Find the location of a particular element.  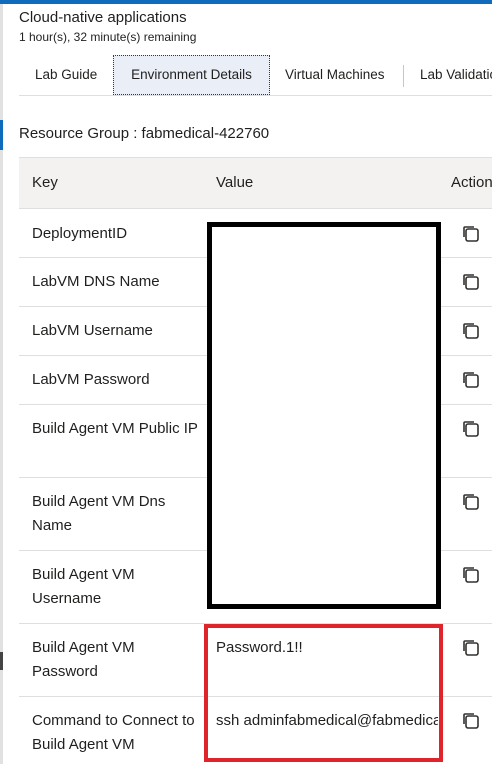

table-header: Key Value Actions is located at coordinates (255, 183).